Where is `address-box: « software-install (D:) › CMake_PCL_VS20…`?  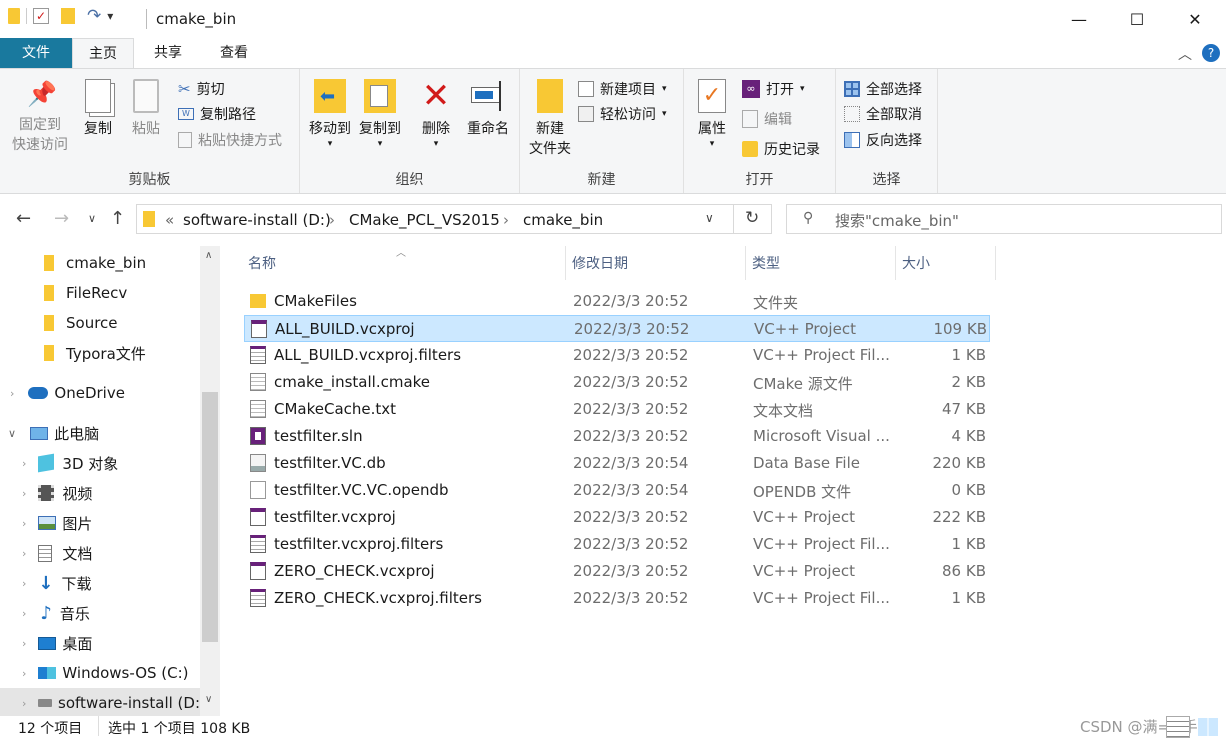 address-box: « software-install (D:) › CMake_PCL_VS20… is located at coordinates (454, 219).